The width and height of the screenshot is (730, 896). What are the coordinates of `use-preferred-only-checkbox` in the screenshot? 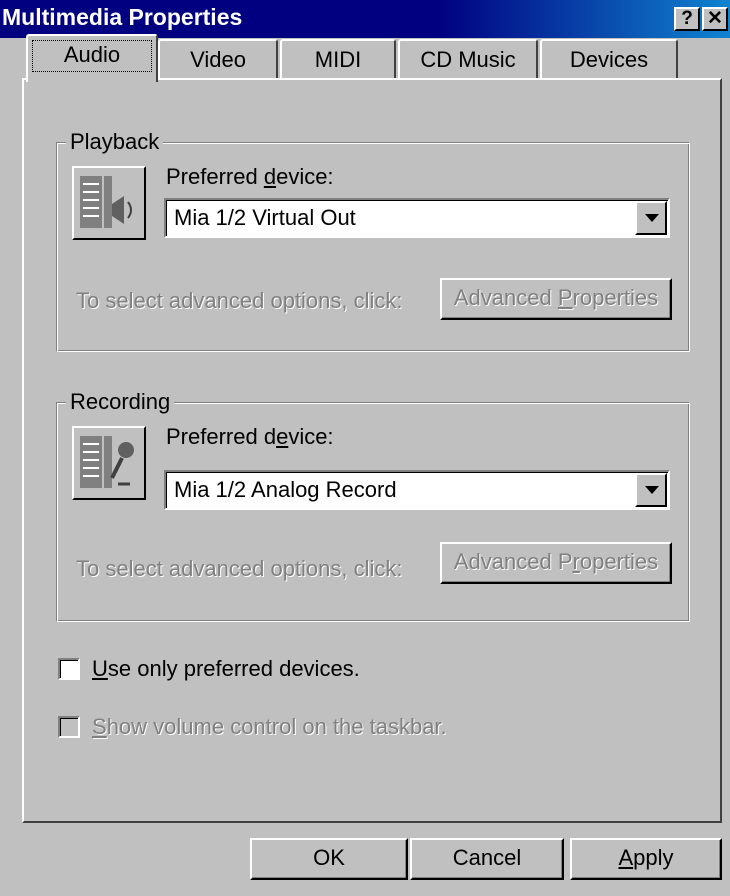 It's located at (69, 669).